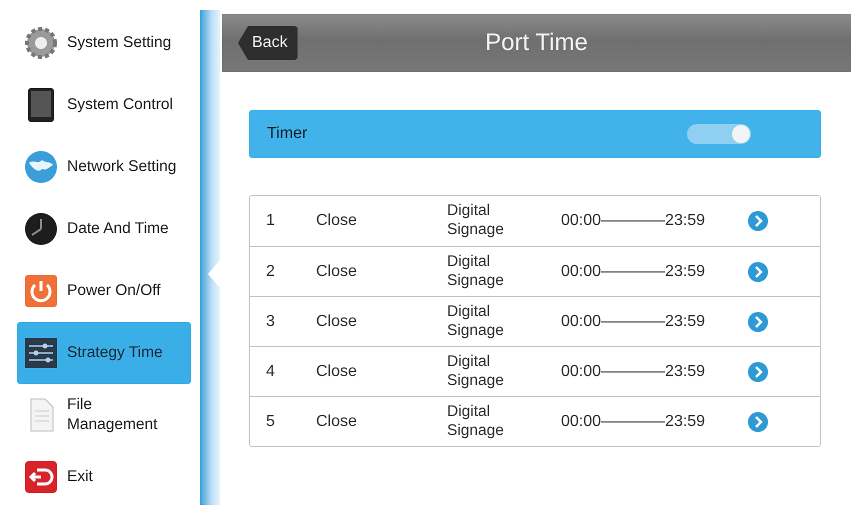 Image resolution: width=851 pixels, height=509 pixels. What do you see at coordinates (41, 167) in the screenshot?
I see `globe-icon` at bounding box center [41, 167].